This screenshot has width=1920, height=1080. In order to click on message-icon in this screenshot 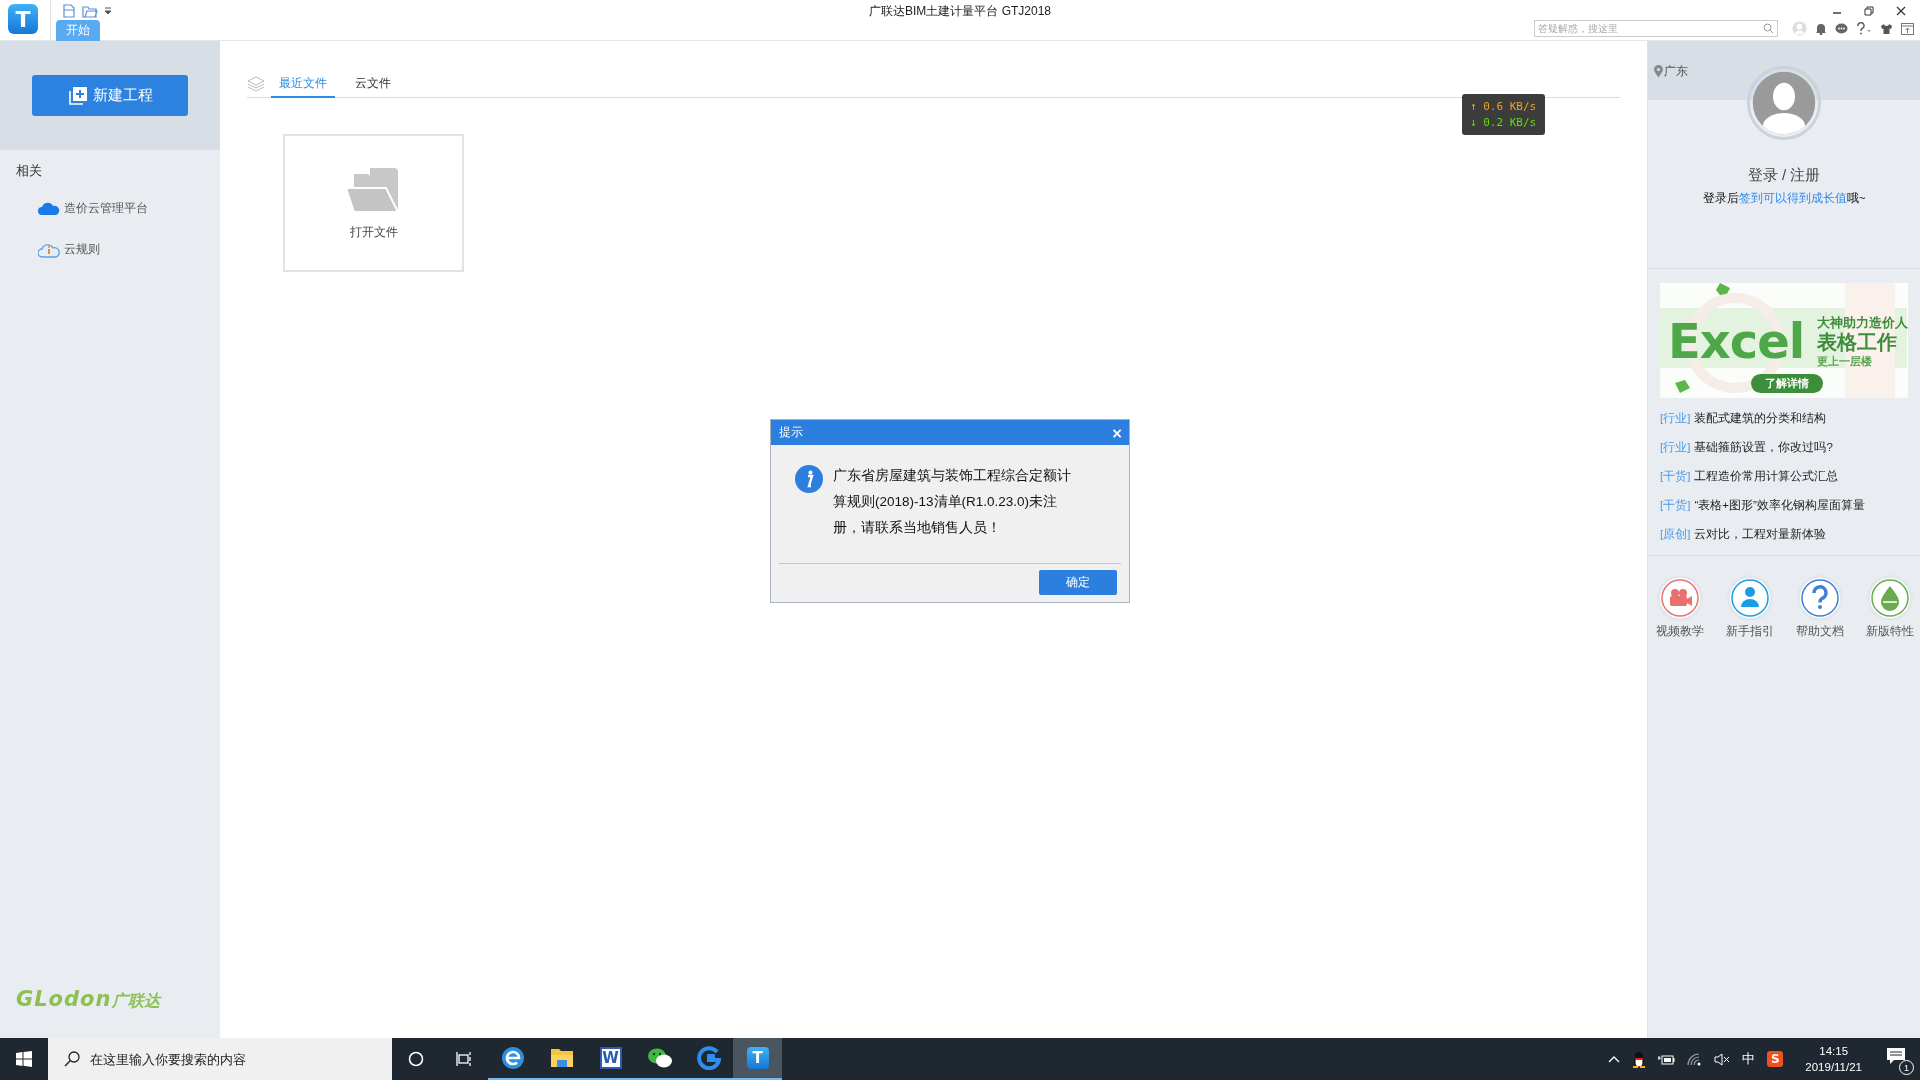, I will do `click(1896, 1056)`.